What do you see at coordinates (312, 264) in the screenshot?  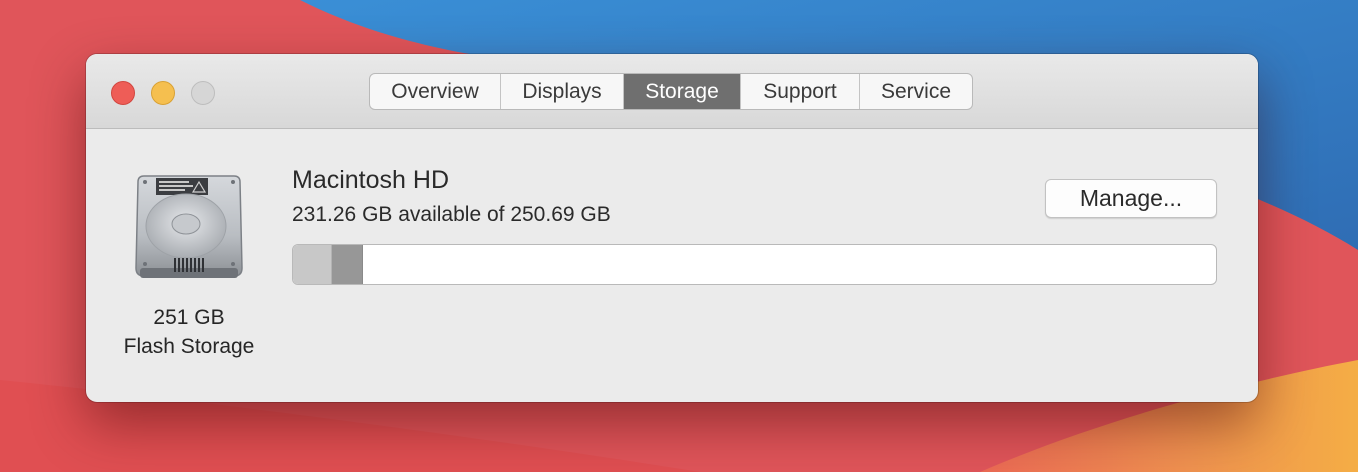 I see `storage-segment-other` at bounding box center [312, 264].